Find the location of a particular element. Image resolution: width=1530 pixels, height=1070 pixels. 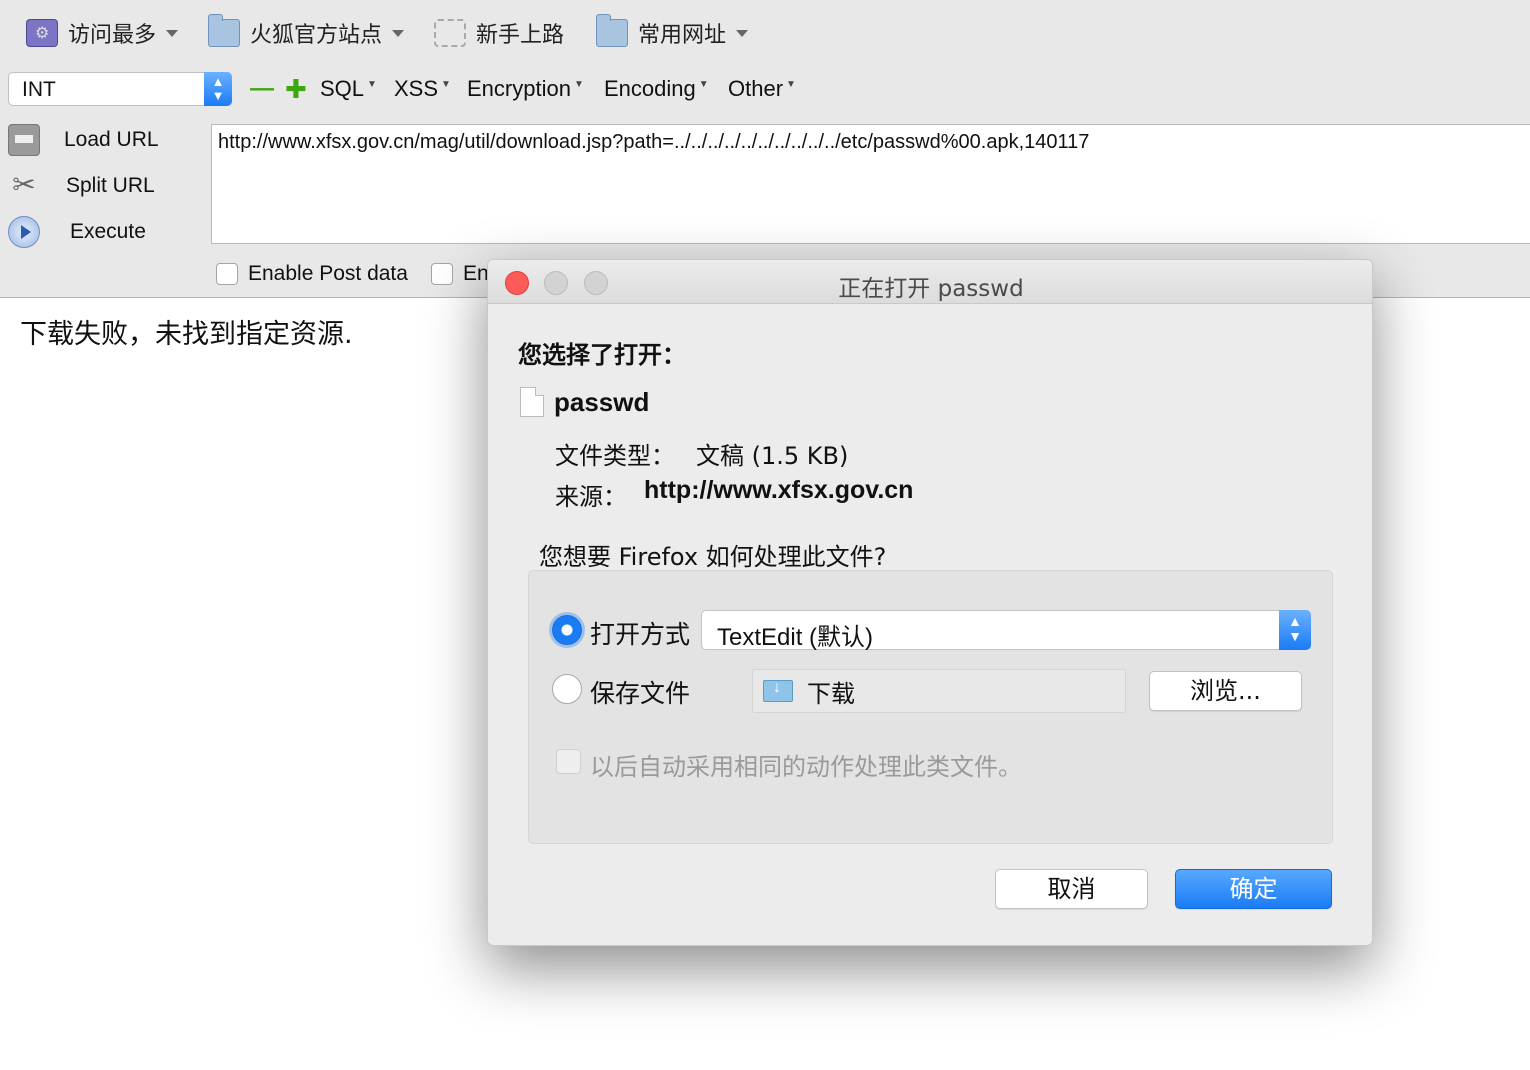

file-icon is located at coordinates (532, 402).